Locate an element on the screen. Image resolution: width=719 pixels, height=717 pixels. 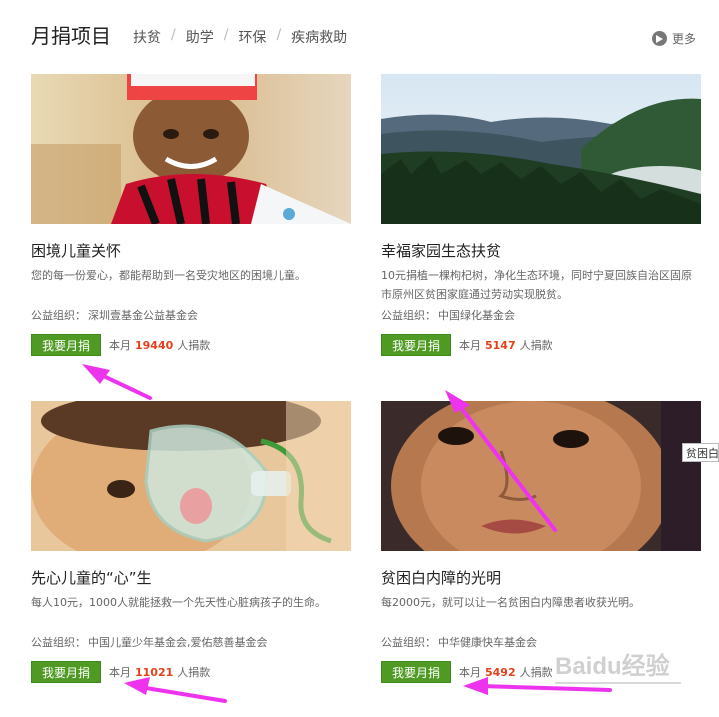
category-medical-link: 疾病救助 is located at coordinates (319, 37).